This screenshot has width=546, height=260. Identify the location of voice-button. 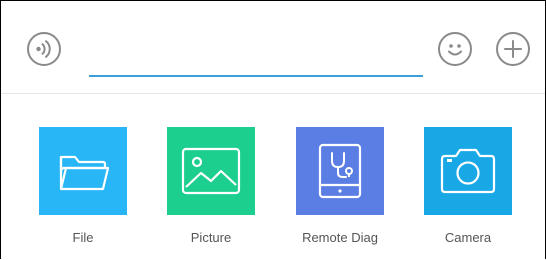
(44, 49).